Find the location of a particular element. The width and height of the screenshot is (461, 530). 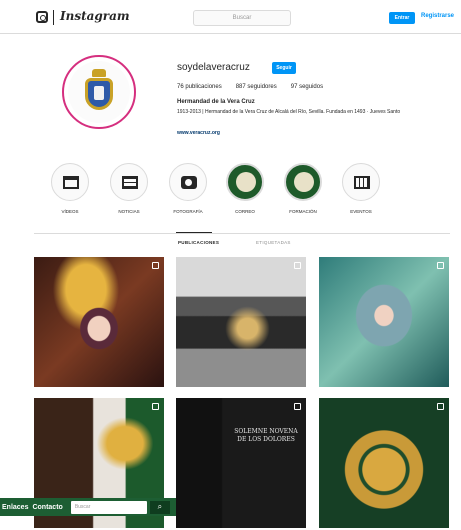

highlight-mail: CORREO is located at coordinates (245, 188).